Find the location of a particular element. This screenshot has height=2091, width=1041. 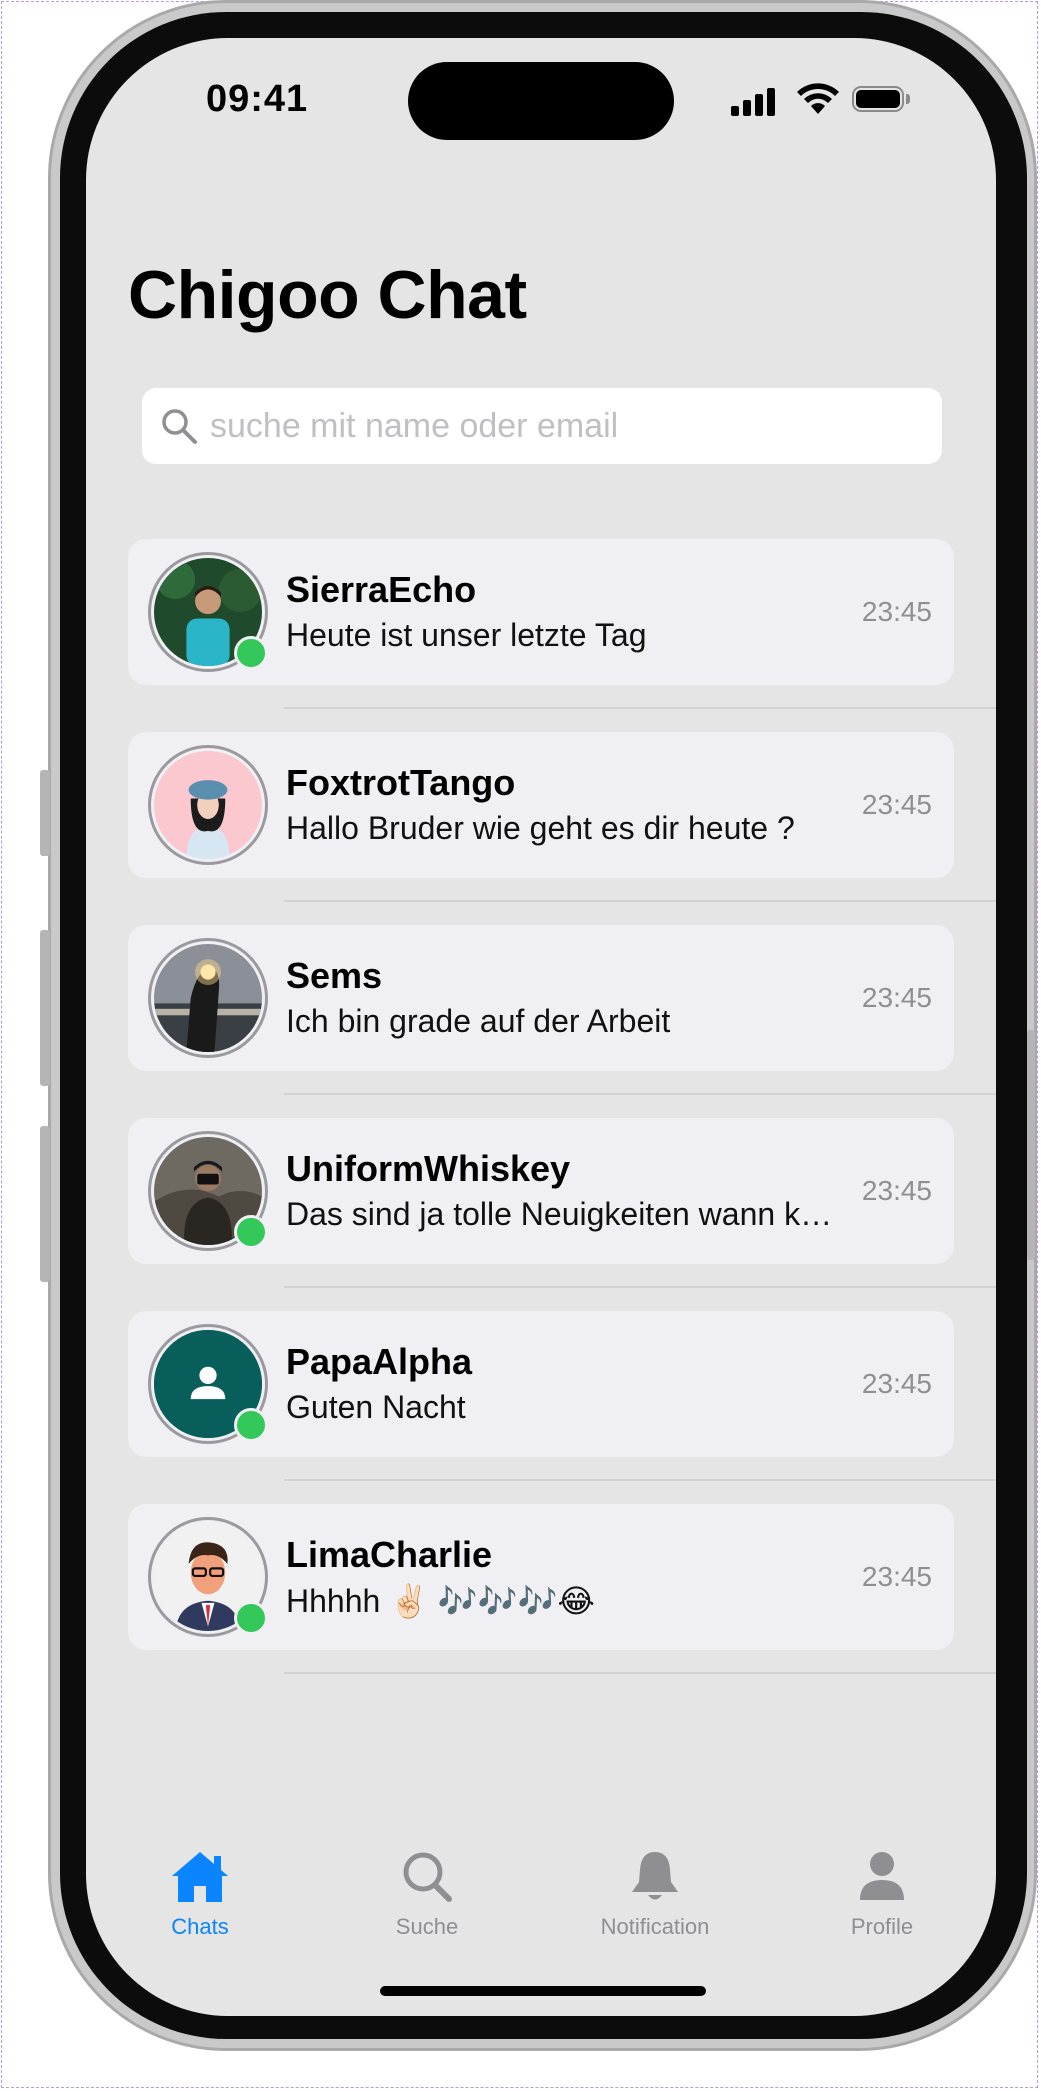

chat-last-message: Hallo Bruder wie geht es dir heute ? is located at coordinates (540, 828).